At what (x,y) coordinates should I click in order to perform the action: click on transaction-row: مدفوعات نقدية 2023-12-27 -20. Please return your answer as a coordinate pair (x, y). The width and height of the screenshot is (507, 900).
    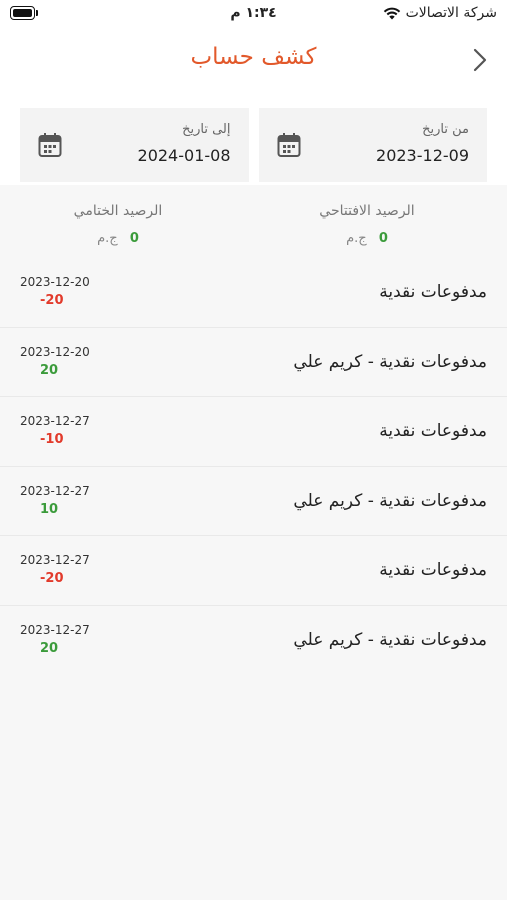
    Looking at the image, I should click on (253, 571).